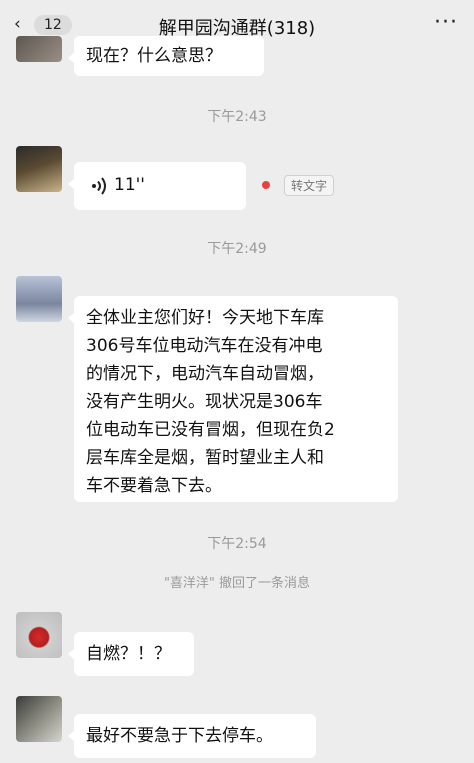 This screenshot has width=474, height=763. Describe the element at coordinates (237, 583) in the screenshot. I see `recall-notice: "喜洋洋" 撤回了一条消息` at that location.